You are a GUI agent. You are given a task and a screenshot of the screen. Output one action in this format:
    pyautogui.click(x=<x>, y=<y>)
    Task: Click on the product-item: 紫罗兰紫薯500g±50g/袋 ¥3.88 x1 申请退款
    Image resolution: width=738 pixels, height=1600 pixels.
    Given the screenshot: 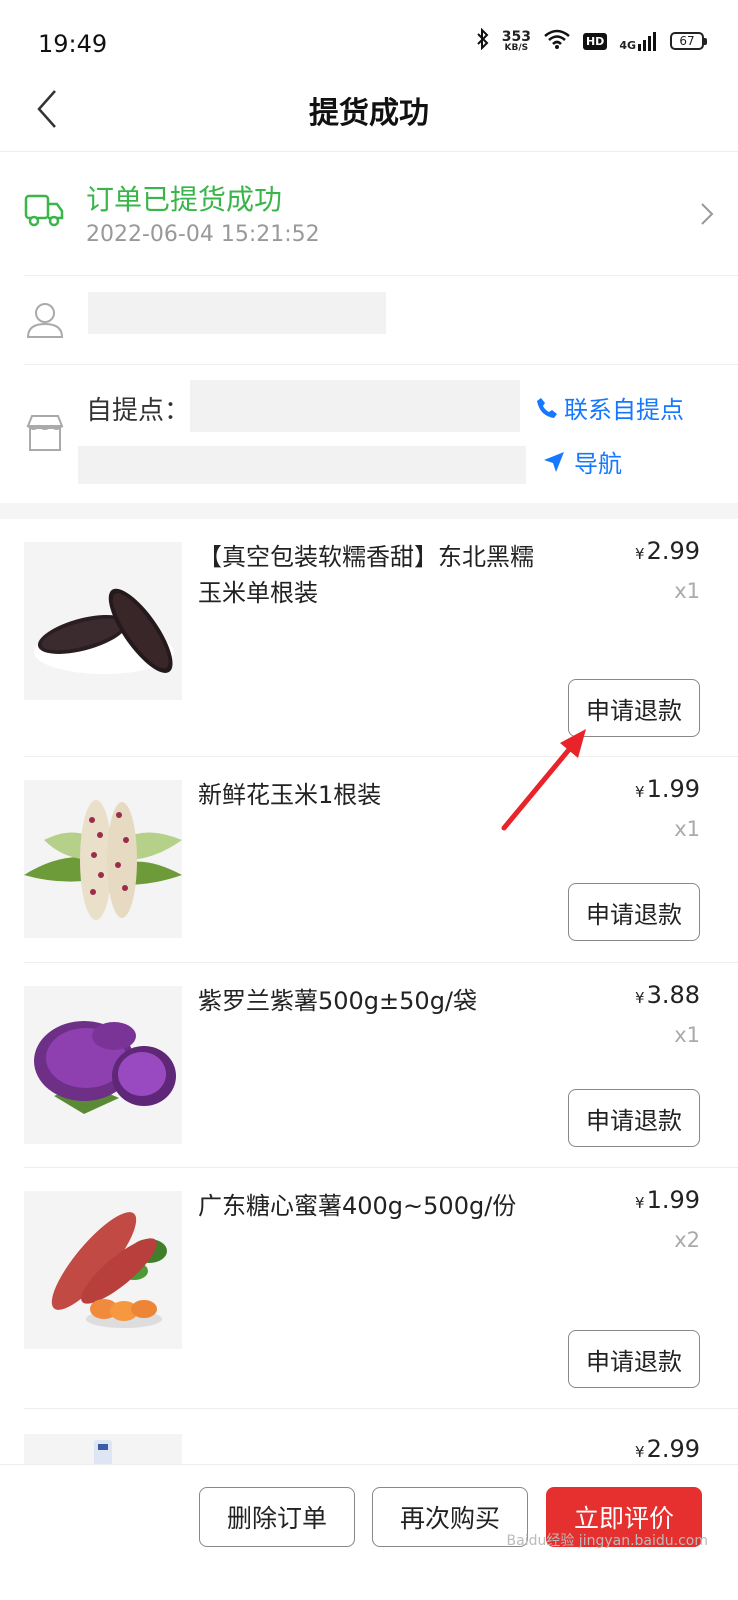 What is the action you would take?
    pyautogui.click(x=381, y=1065)
    